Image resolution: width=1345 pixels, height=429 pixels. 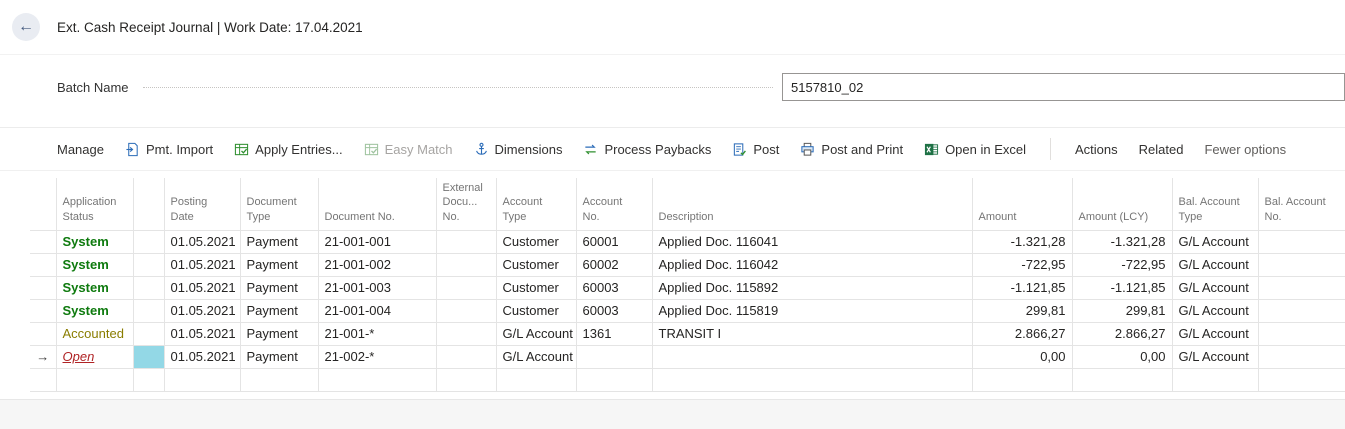 What do you see at coordinates (43, 356) in the screenshot?
I see `row-selector-cell: →` at bounding box center [43, 356].